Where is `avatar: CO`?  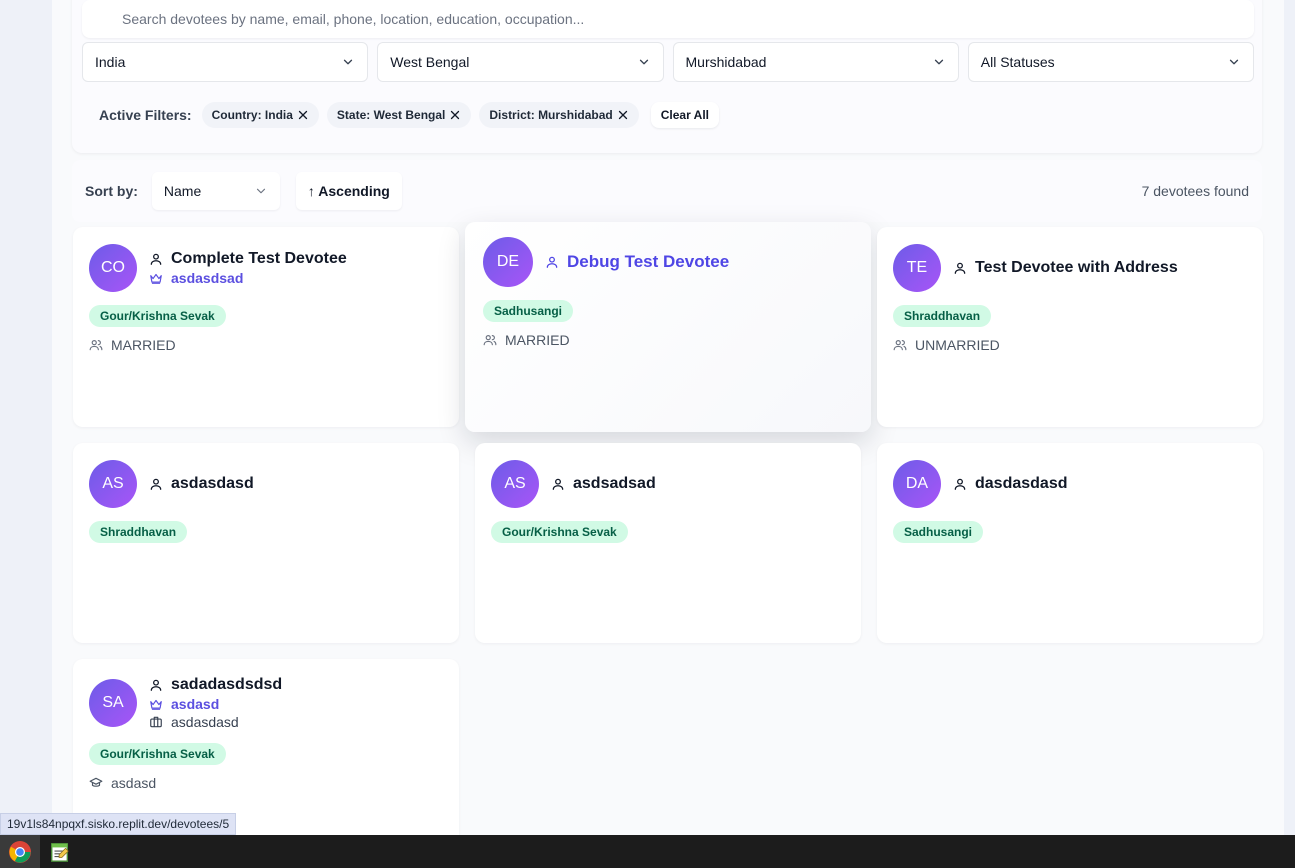 avatar: CO is located at coordinates (113, 268).